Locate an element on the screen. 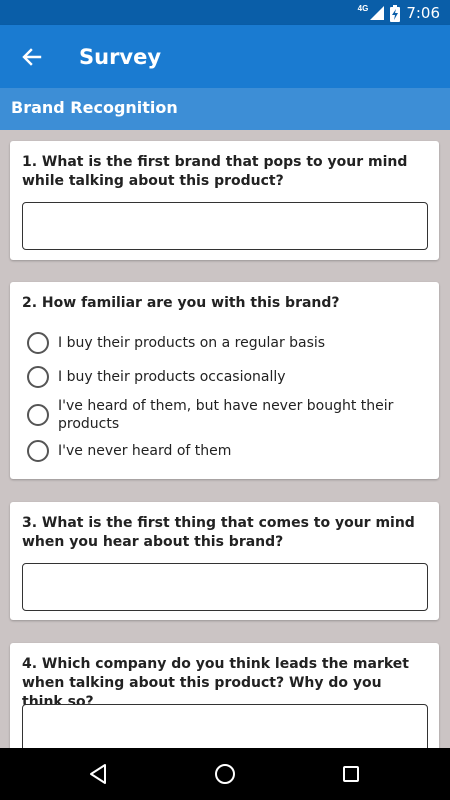 The image size is (450, 800). status-icons: 4G 7:06 is located at coordinates (399, 13).